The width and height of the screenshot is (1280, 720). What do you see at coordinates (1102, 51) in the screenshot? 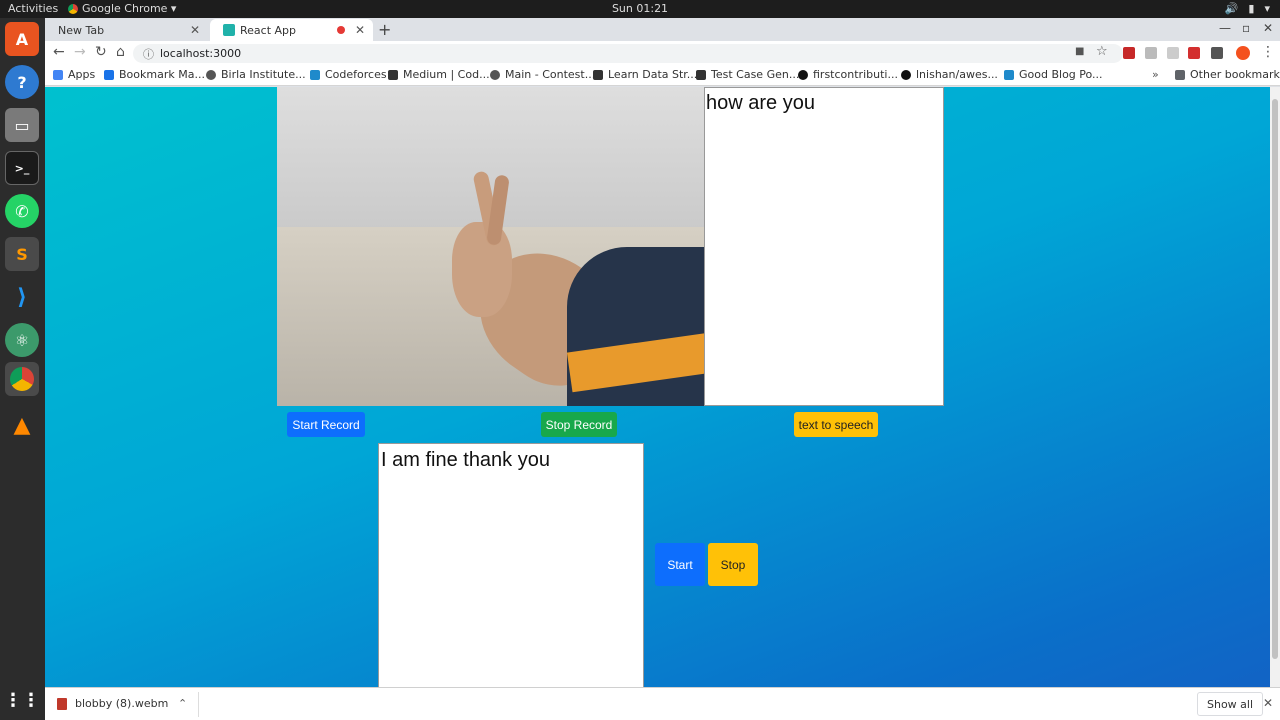
I see `star-icon: ☆` at bounding box center [1102, 51].